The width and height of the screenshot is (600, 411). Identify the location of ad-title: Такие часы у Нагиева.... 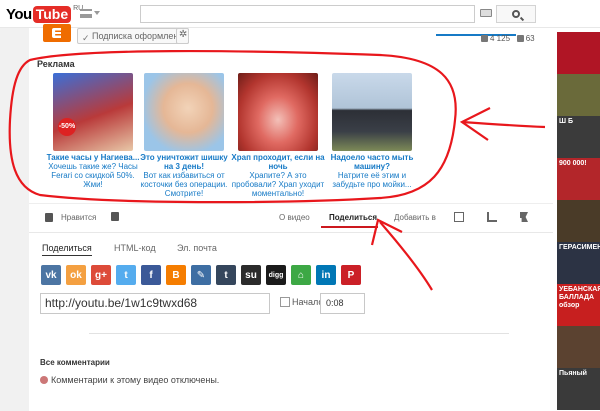
(93, 157).